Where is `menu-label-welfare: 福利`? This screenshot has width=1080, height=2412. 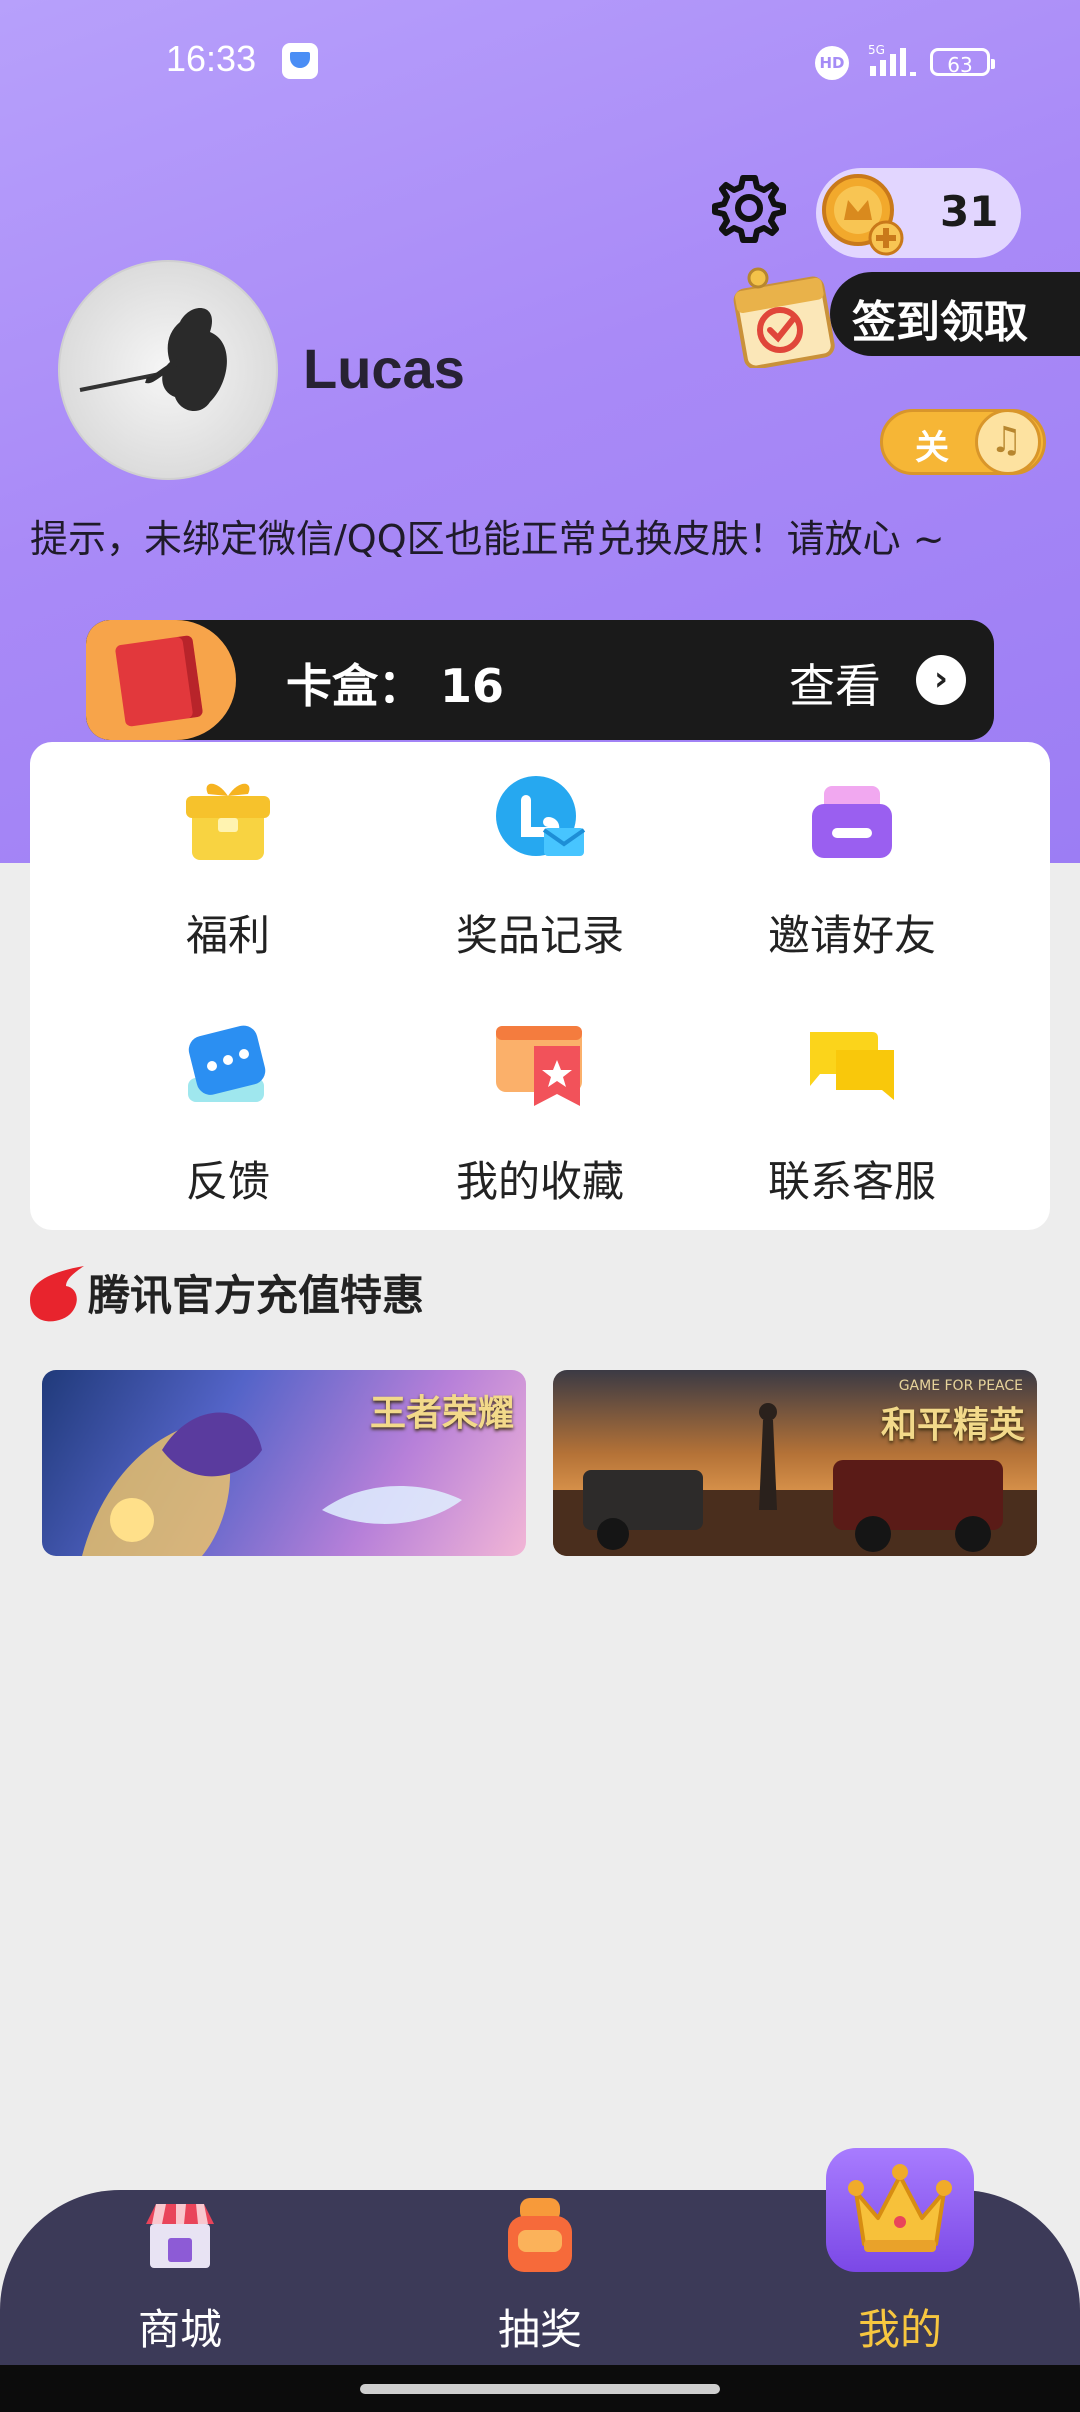 menu-label-welfare: 福利 is located at coordinates (227, 935).